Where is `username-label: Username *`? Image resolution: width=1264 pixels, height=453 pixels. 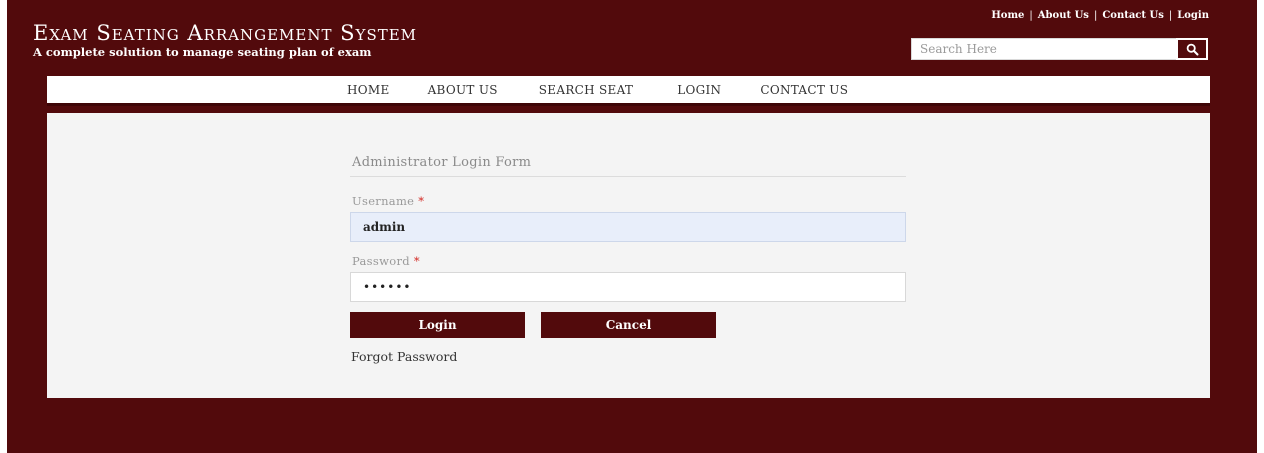 username-label: Username * is located at coordinates (388, 201).